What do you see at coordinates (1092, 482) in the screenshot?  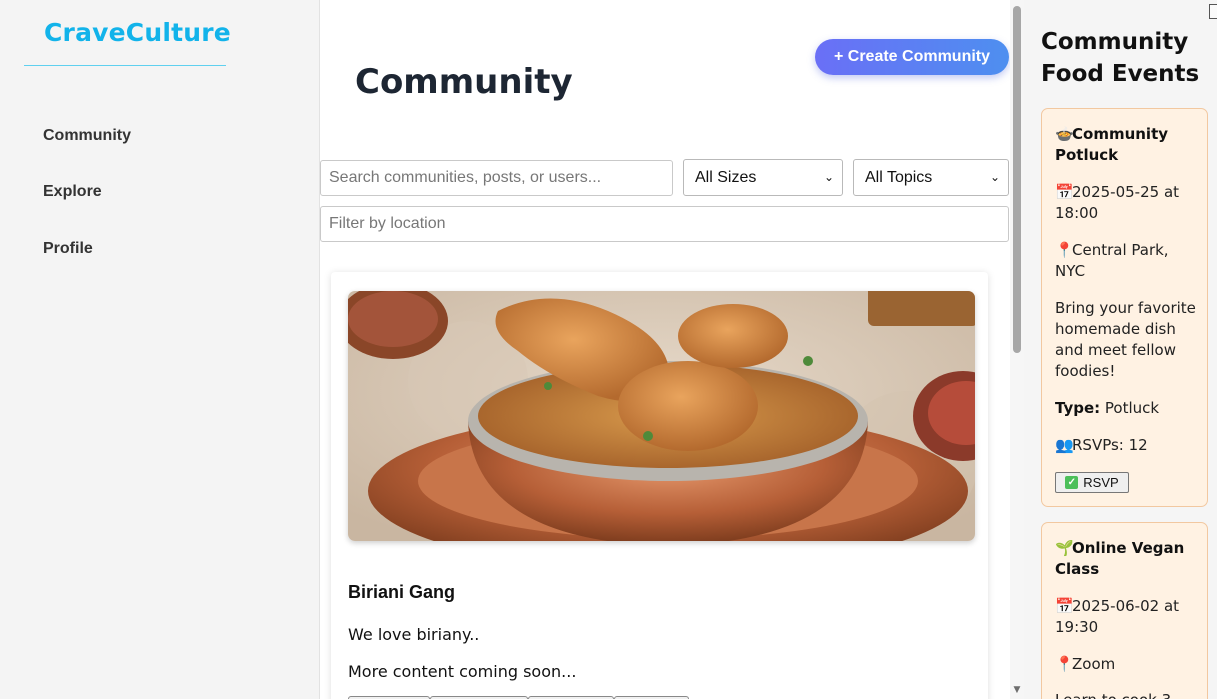 I see `rsvp-button: ✓ RSVP` at bounding box center [1092, 482].